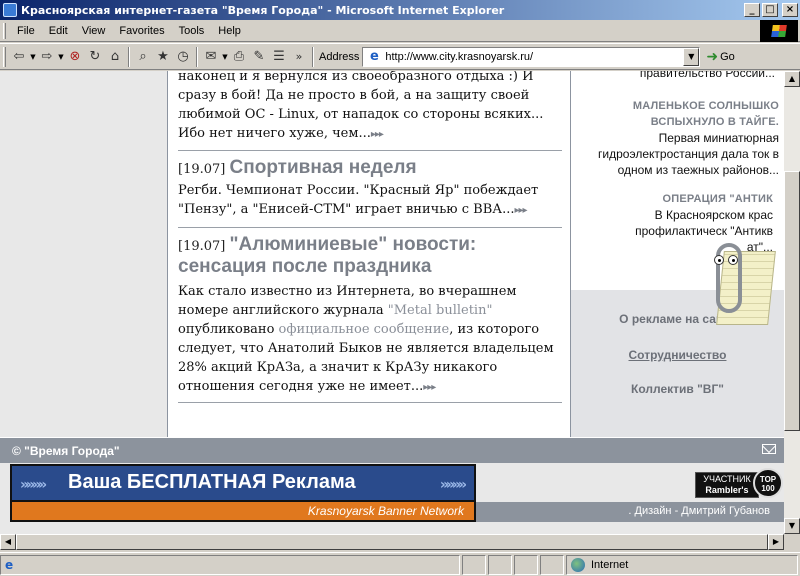 The image size is (800, 576). Describe the element at coordinates (770, 10) in the screenshot. I see `maximize-button: □` at that location.